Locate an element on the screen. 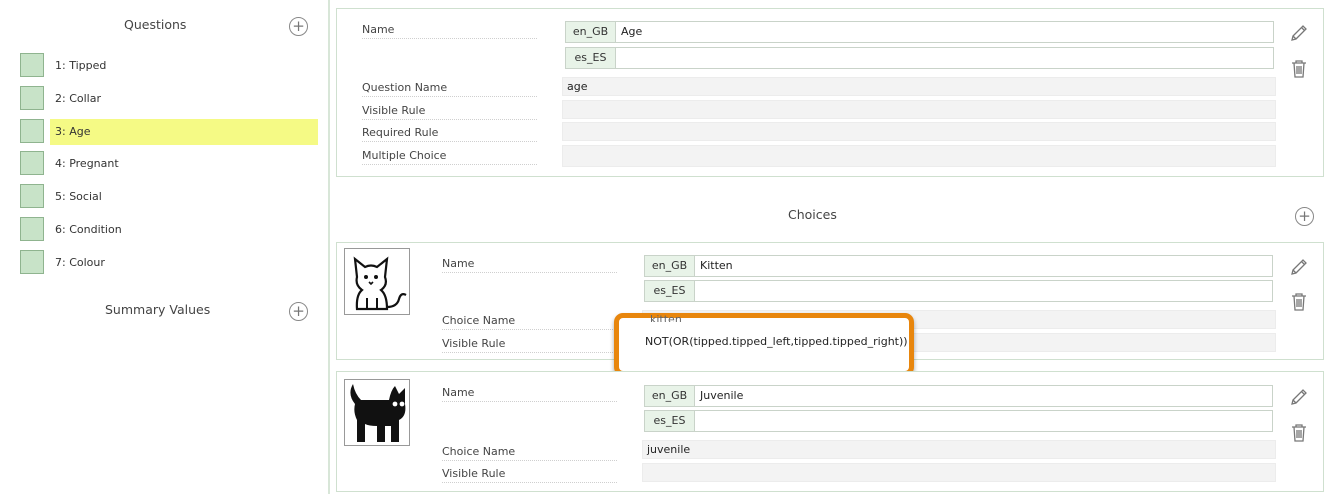  choice-internal-name-value: juvenile is located at coordinates (959, 449).